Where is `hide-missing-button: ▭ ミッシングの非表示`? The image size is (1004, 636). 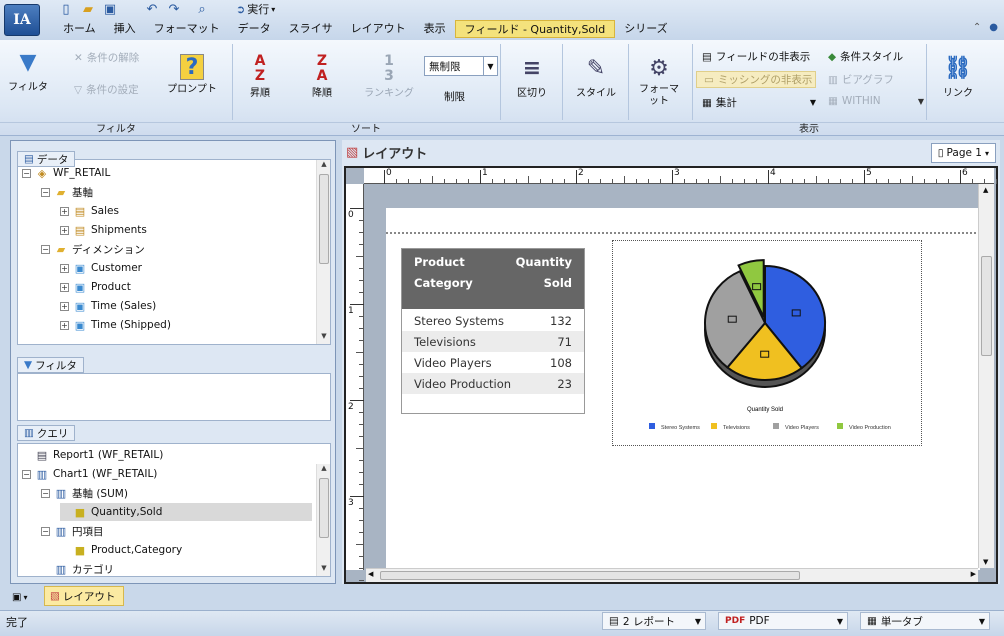
hide-missing-button: ▭ ミッシングの非表示 is located at coordinates (758, 79).